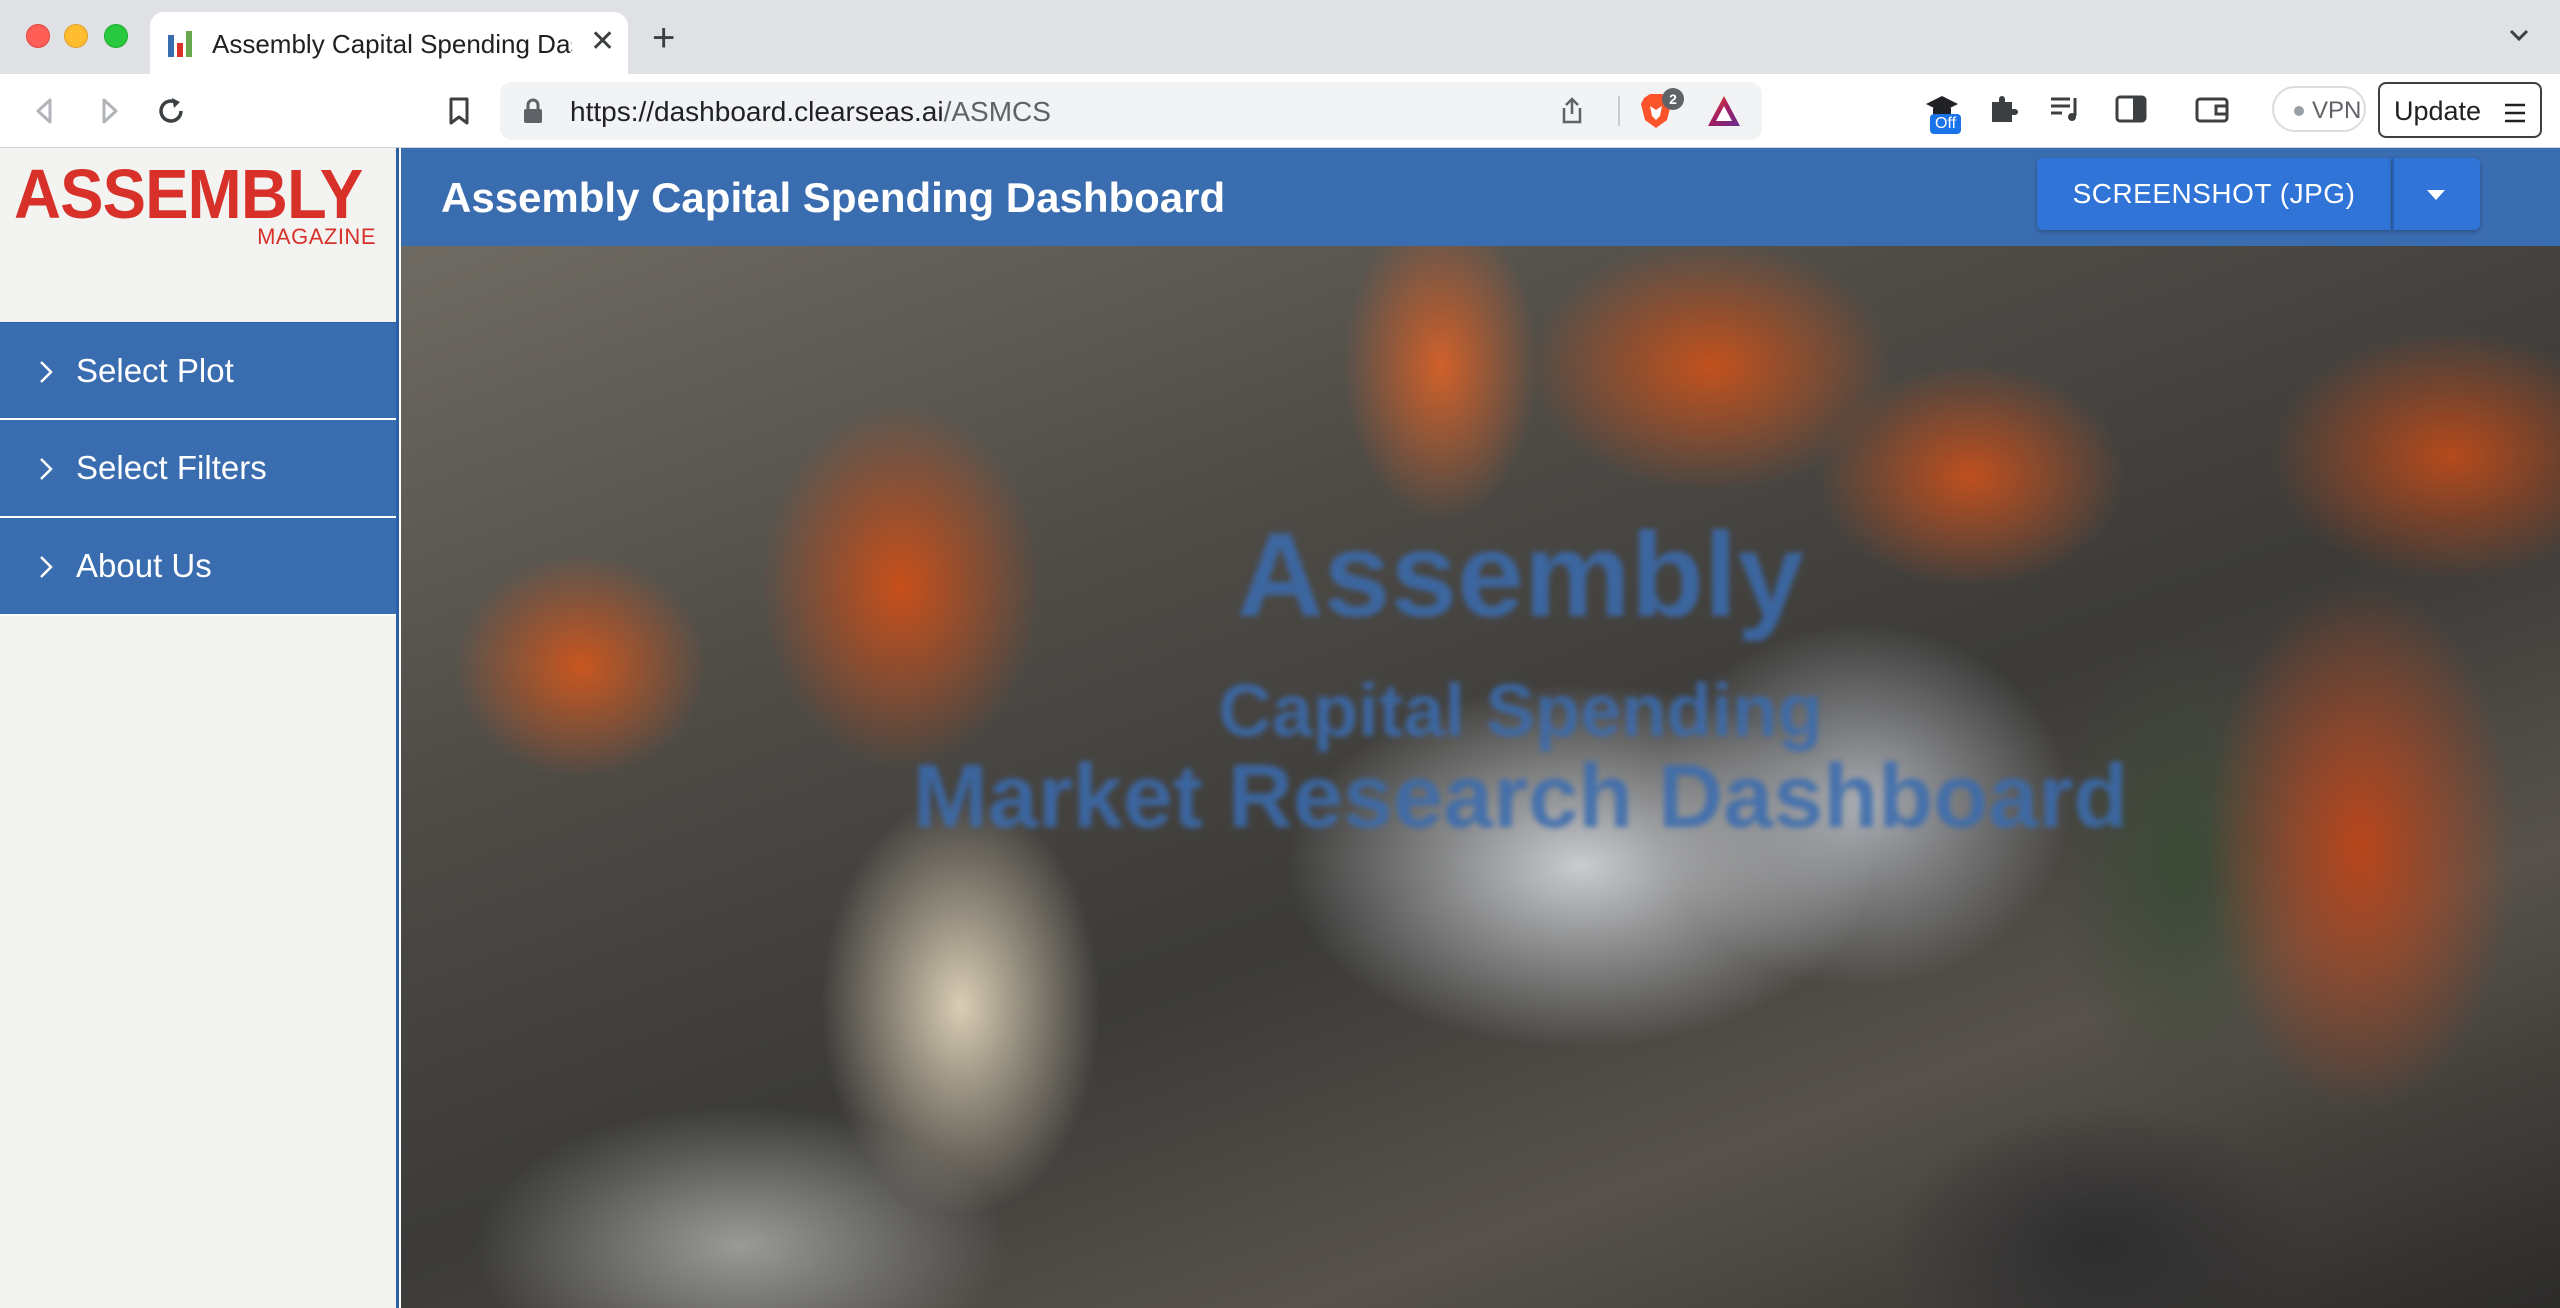 This screenshot has width=2560, height=1308. What do you see at coordinates (757, 111) in the screenshot?
I see `url-host: https://dashboard.clearseas.ai` at bounding box center [757, 111].